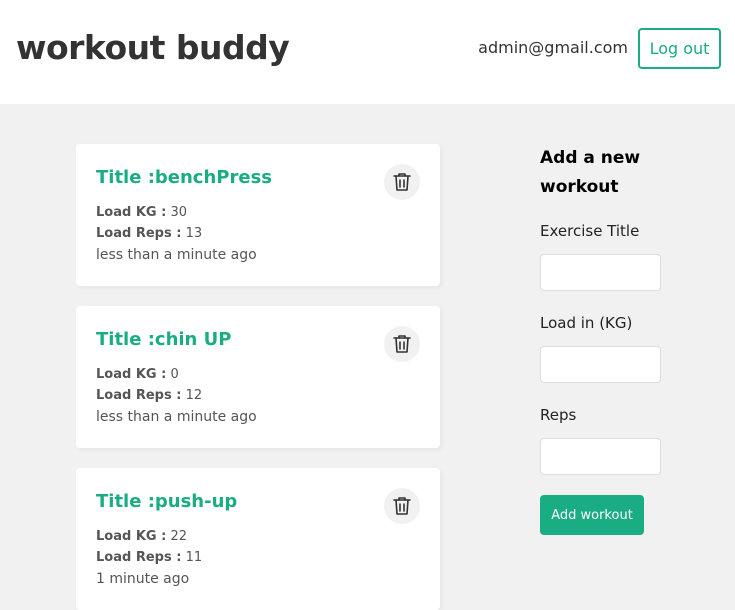  I want to click on workout-reps-value: 12, so click(194, 395).